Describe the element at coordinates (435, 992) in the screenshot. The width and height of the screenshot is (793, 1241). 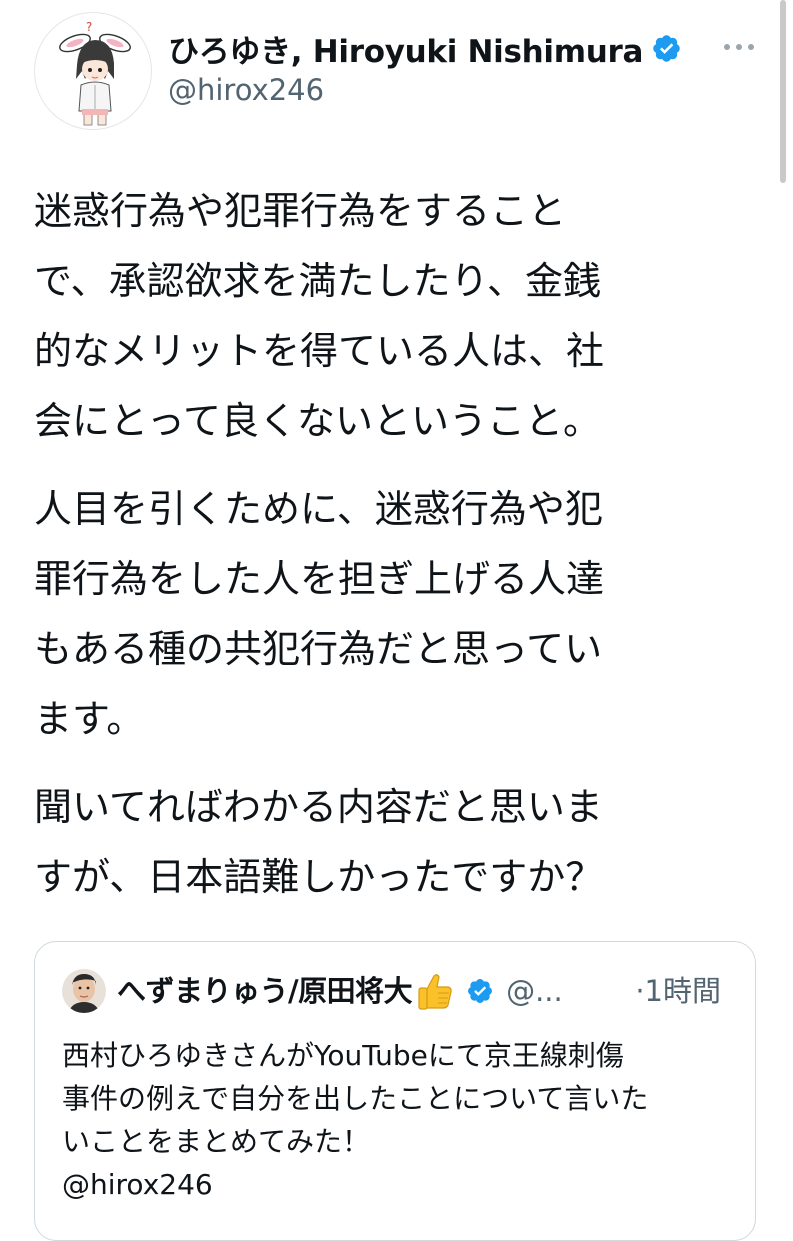
I see `thumbs-up-emoji-icon` at that location.